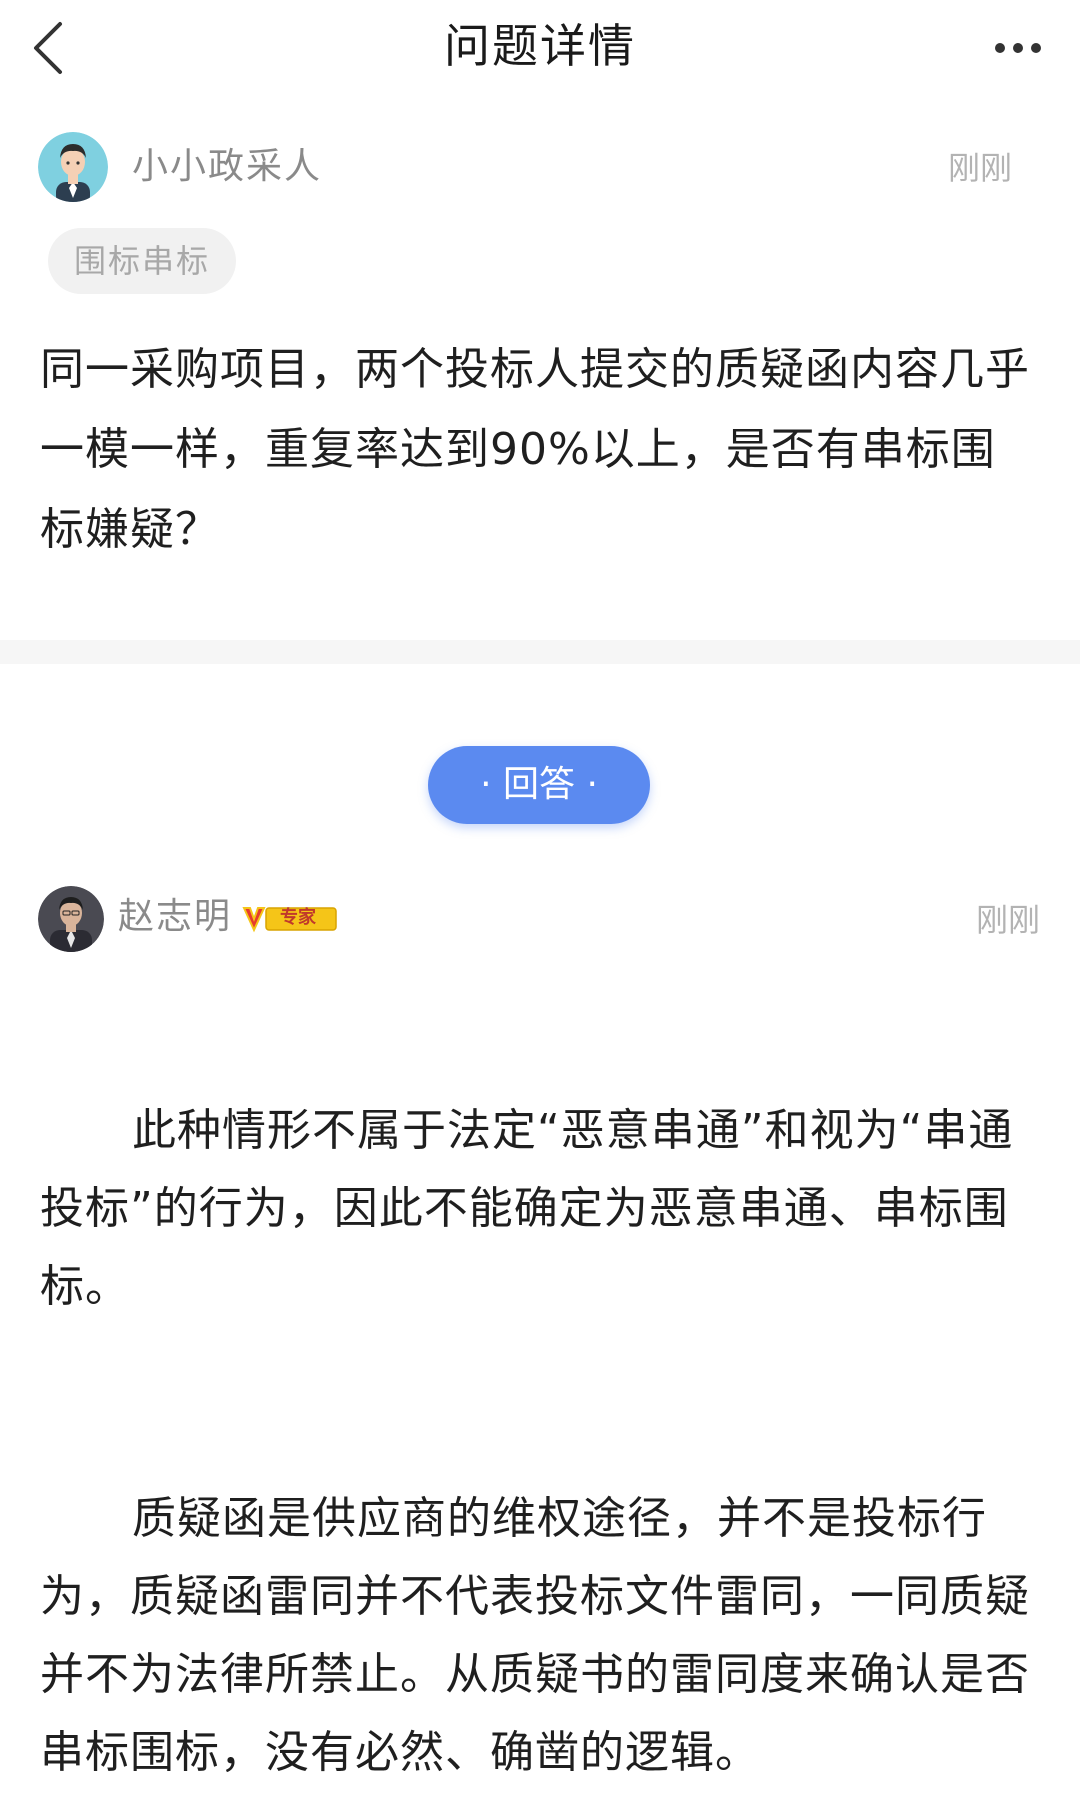 The width and height of the screenshot is (1080, 1818). What do you see at coordinates (227, 167) in the screenshot?
I see `question-author-name: 小小政采人` at bounding box center [227, 167].